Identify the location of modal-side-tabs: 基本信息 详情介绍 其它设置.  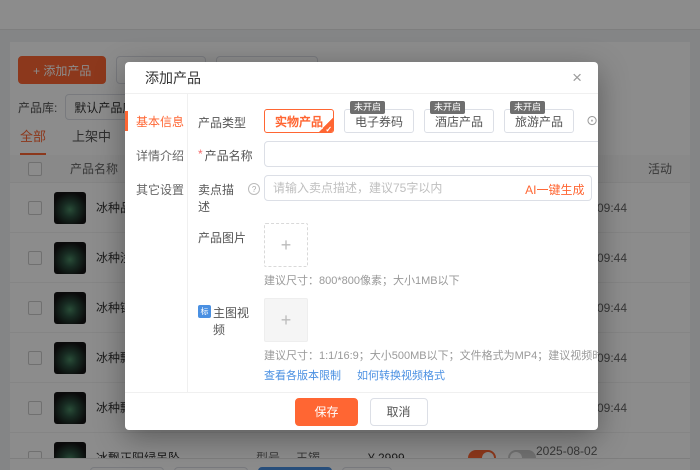
(156, 243).